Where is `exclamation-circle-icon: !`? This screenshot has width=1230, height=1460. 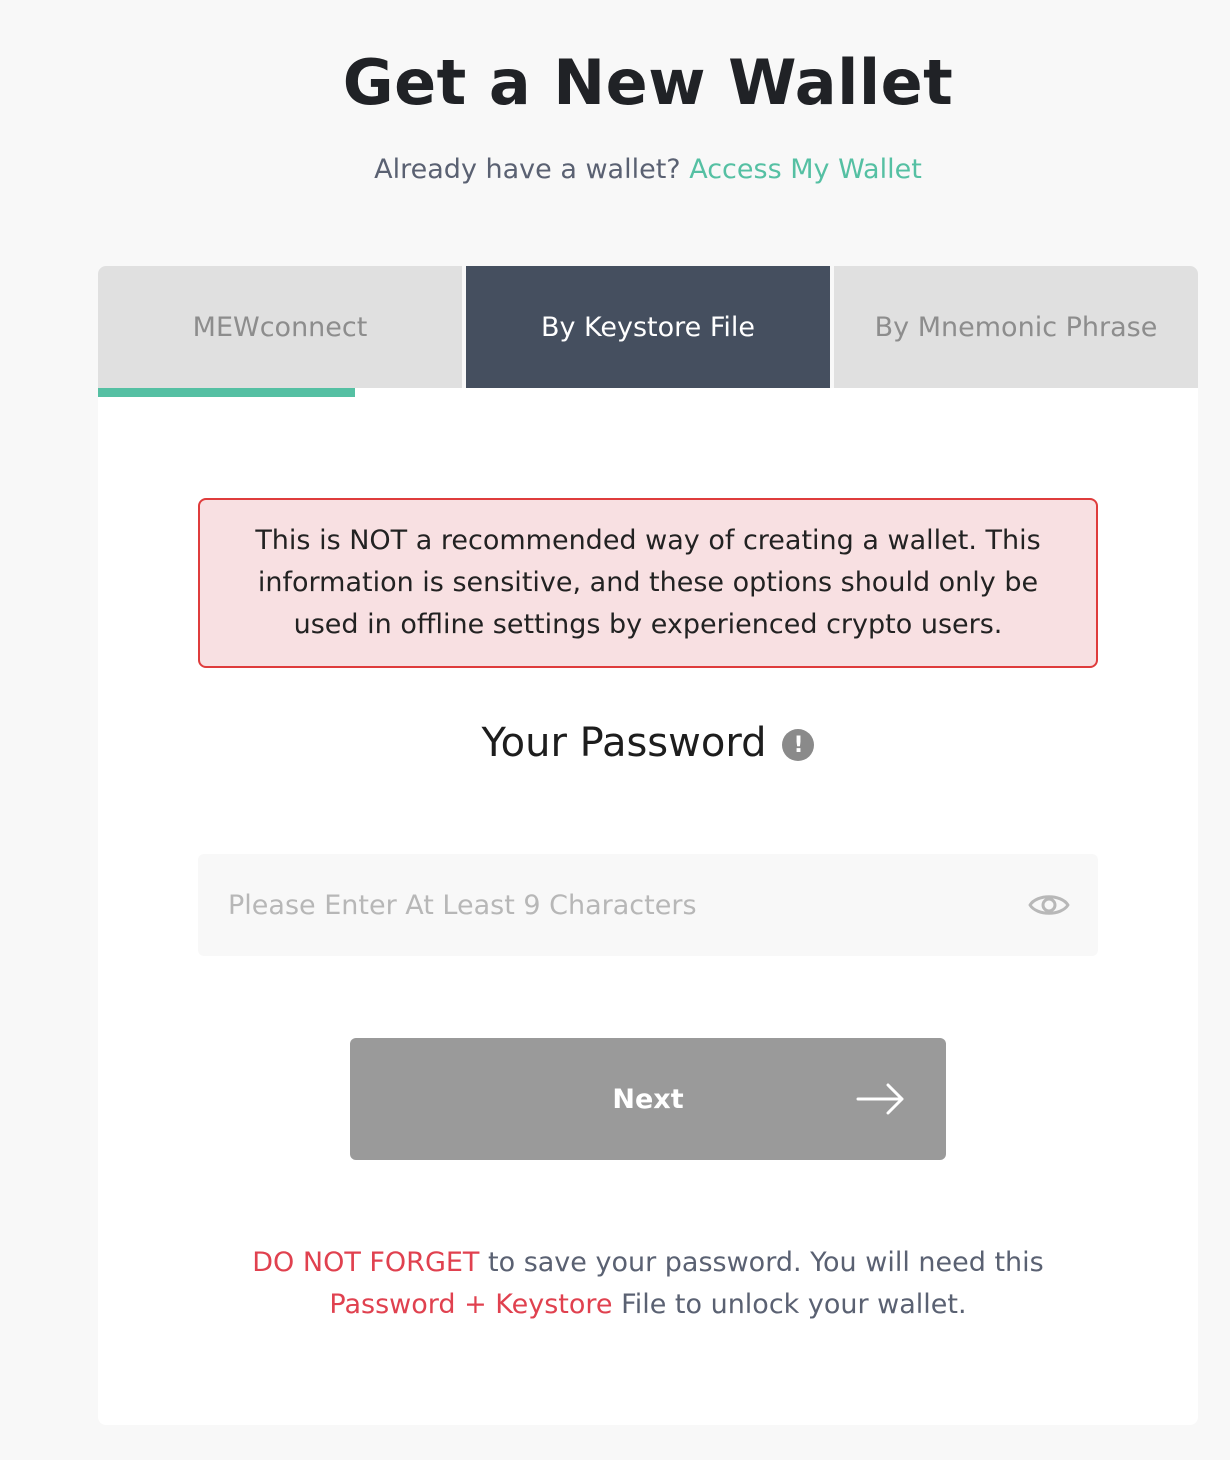 exclamation-circle-icon: ! is located at coordinates (798, 745).